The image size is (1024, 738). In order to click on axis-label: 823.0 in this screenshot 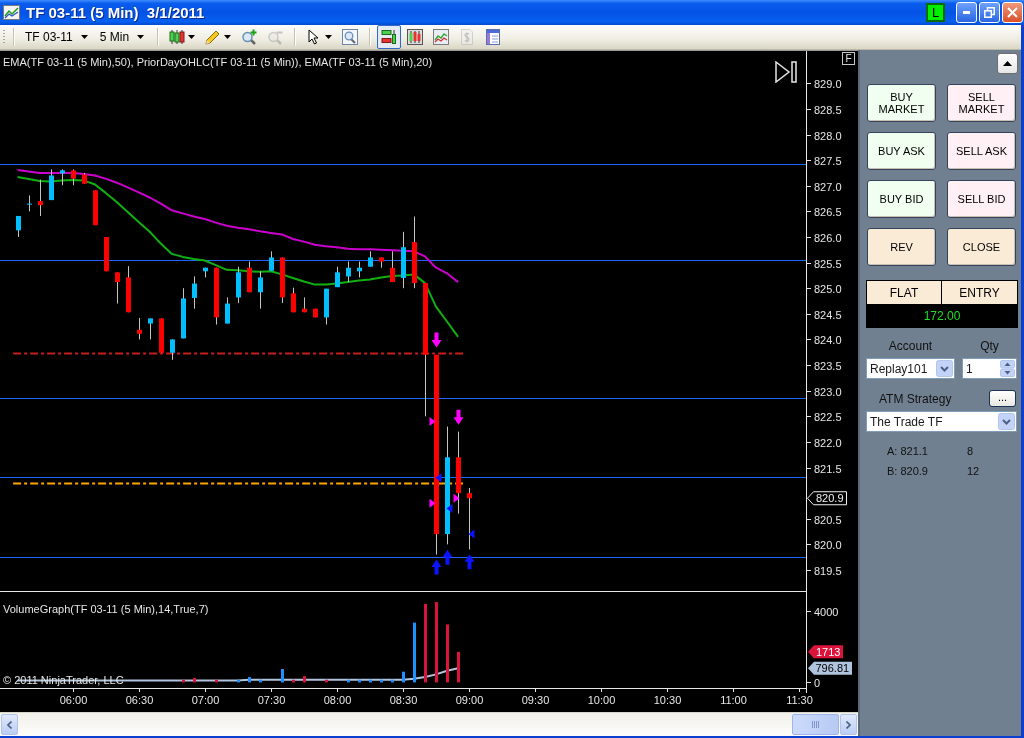, I will do `click(828, 391)`.